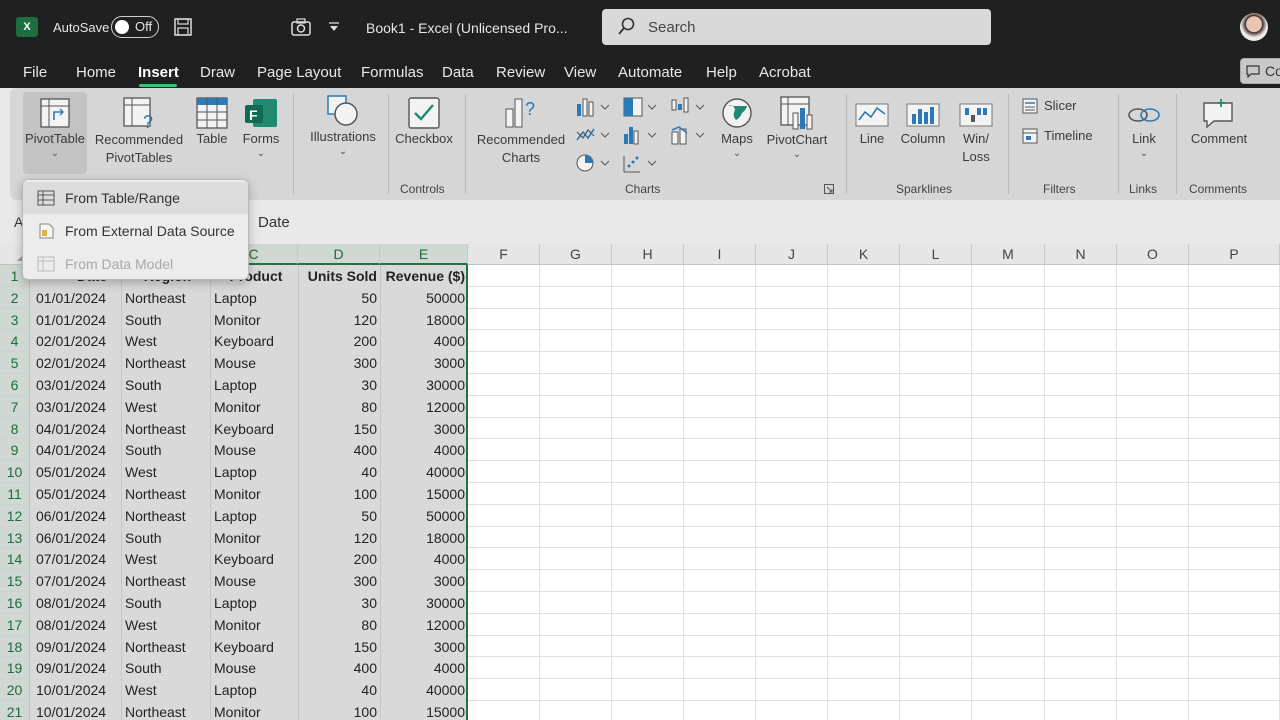 The width and height of the screenshot is (1280, 720). What do you see at coordinates (594, 163) in the screenshot?
I see `pie-chart-icon` at bounding box center [594, 163].